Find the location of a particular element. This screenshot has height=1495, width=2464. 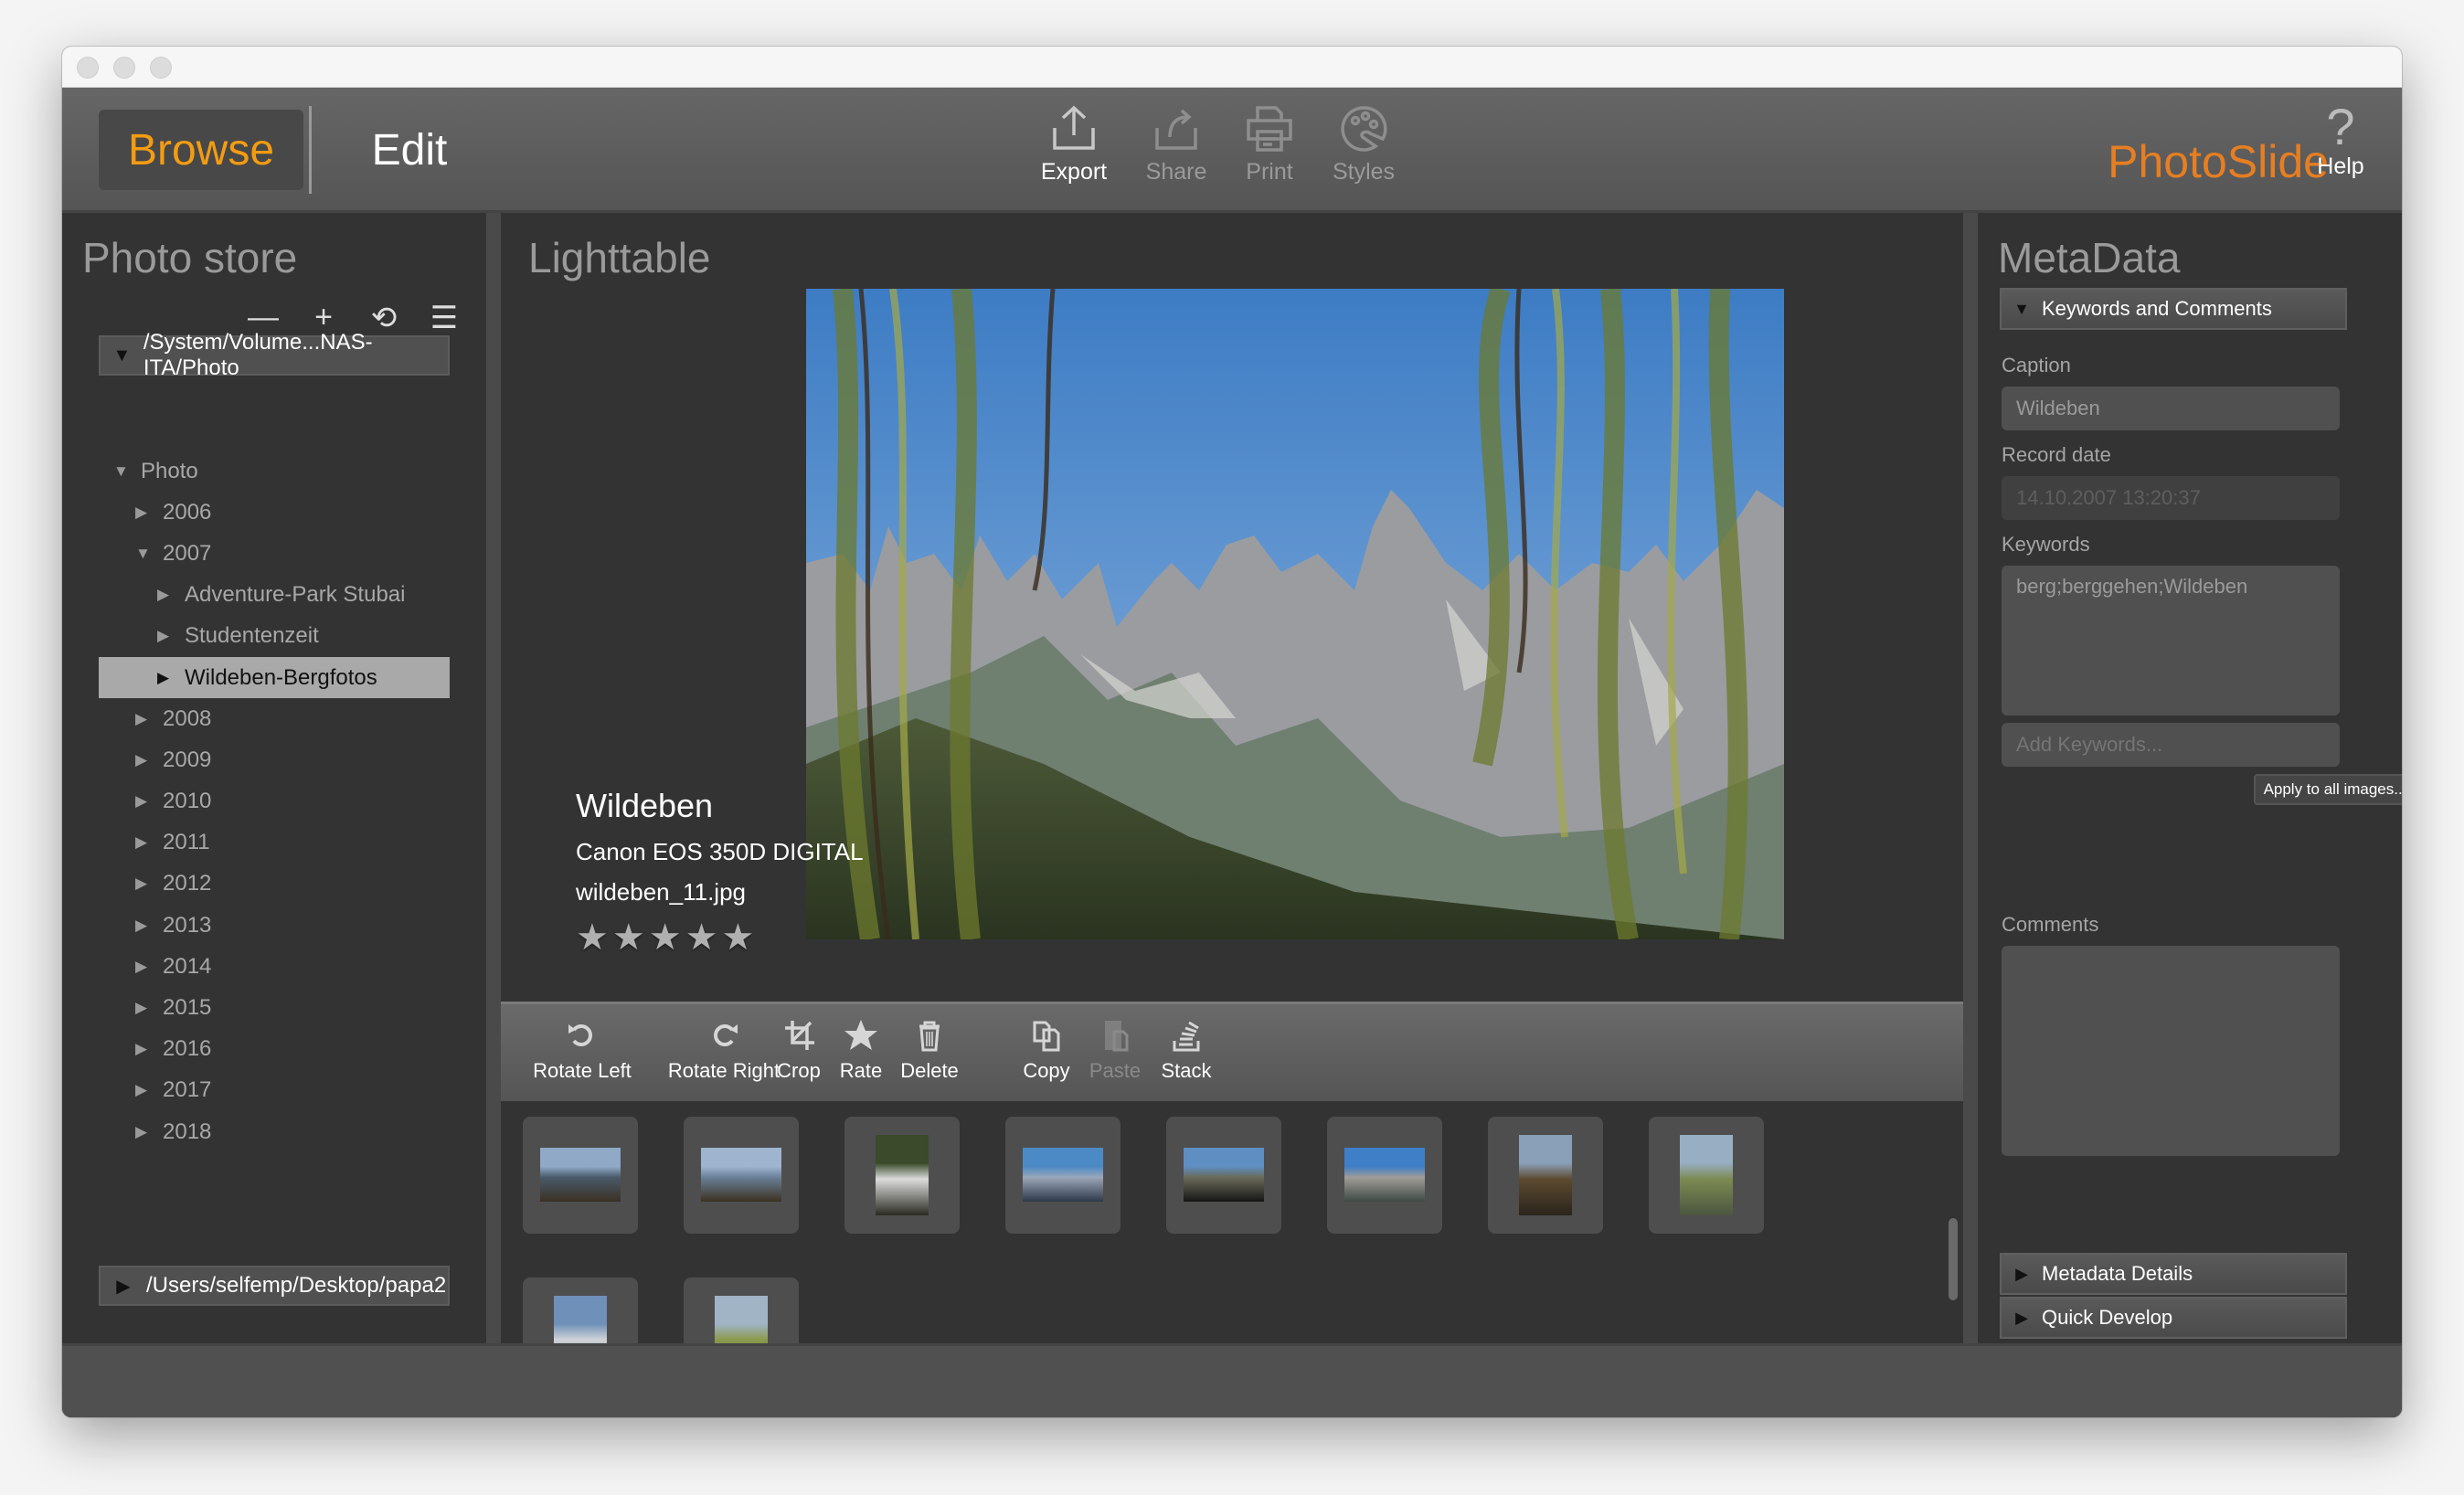

caption-field is located at coordinates (2171, 409).